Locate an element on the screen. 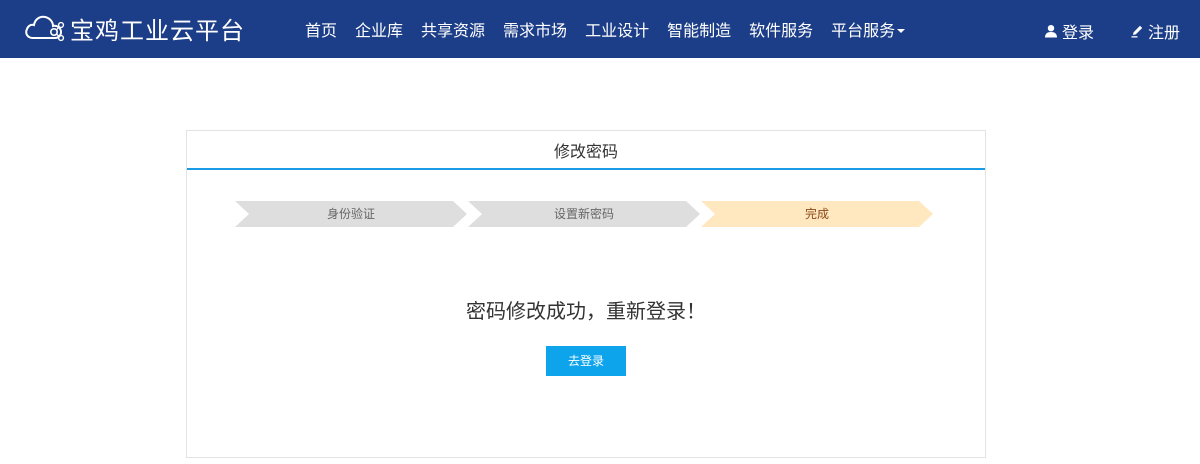 The image size is (1200, 464). step-set-new-password: 设置新密码 is located at coordinates (584, 214).